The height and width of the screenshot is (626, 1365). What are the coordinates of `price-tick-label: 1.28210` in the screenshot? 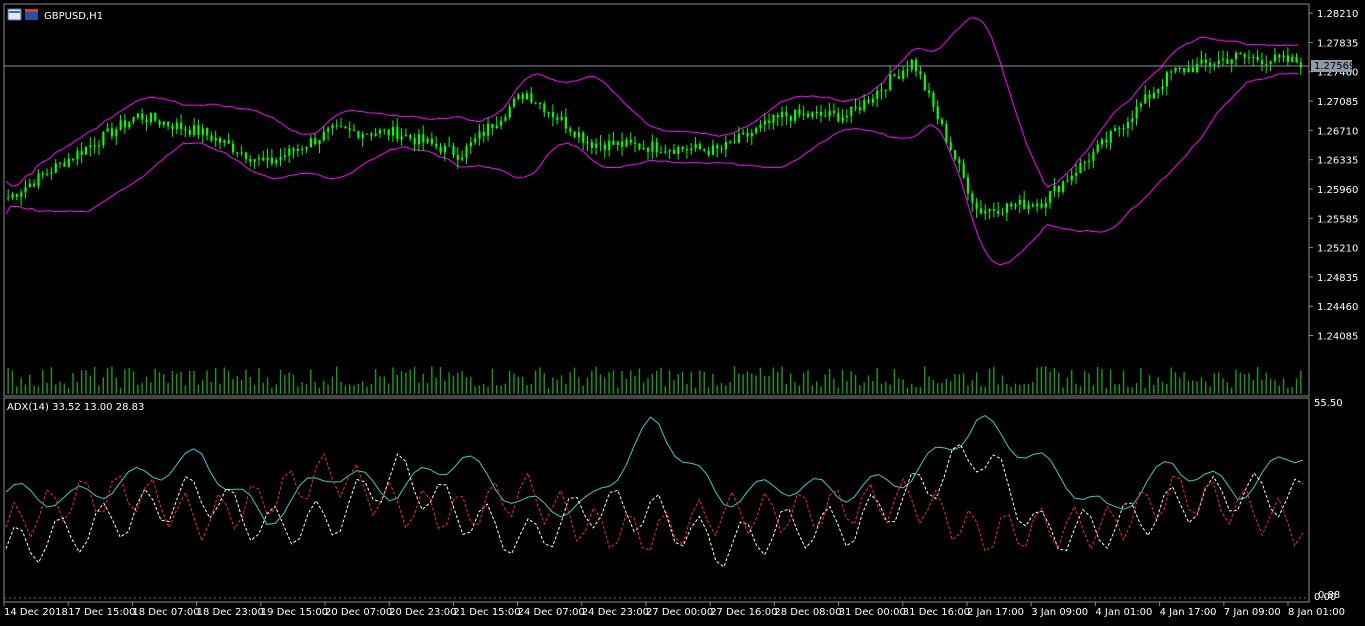 It's located at (1337, 14).